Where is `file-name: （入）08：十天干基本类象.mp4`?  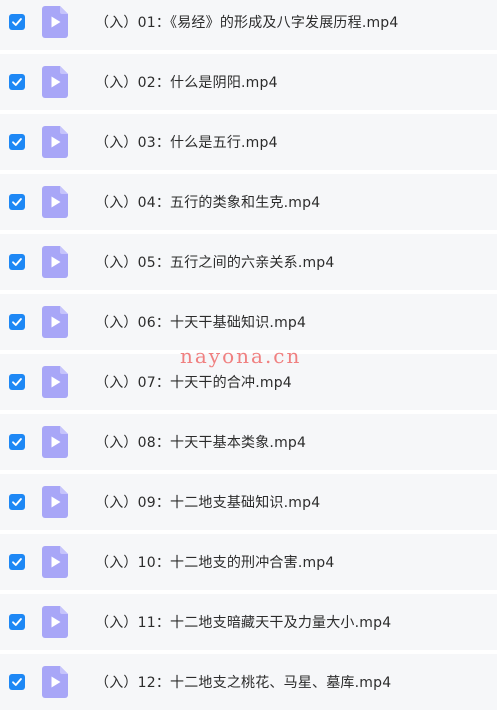
file-name: （入）08：十天干基本类象.mp4 is located at coordinates (201, 443).